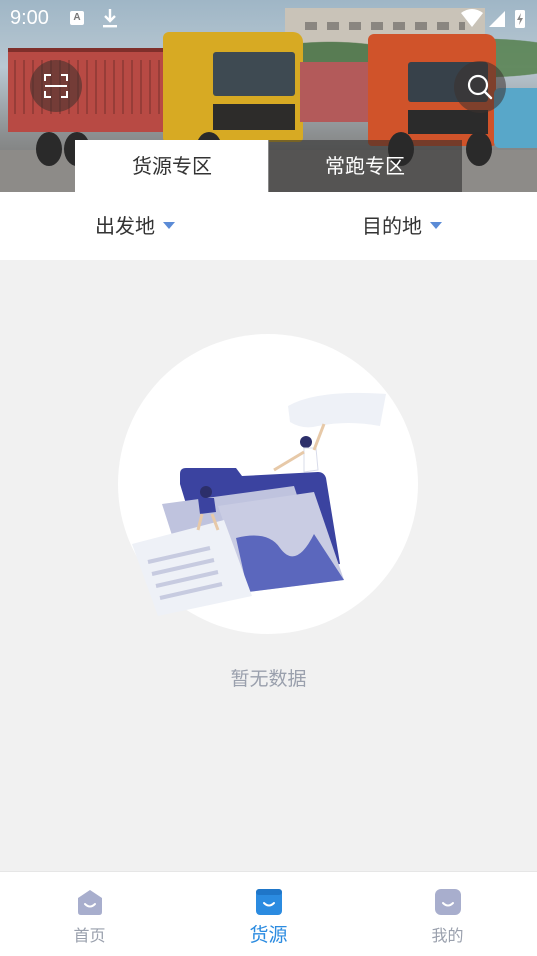 The width and height of the screenshot is (537, 956). I want to click on nav-label-home: 首页, so click(89, 935).